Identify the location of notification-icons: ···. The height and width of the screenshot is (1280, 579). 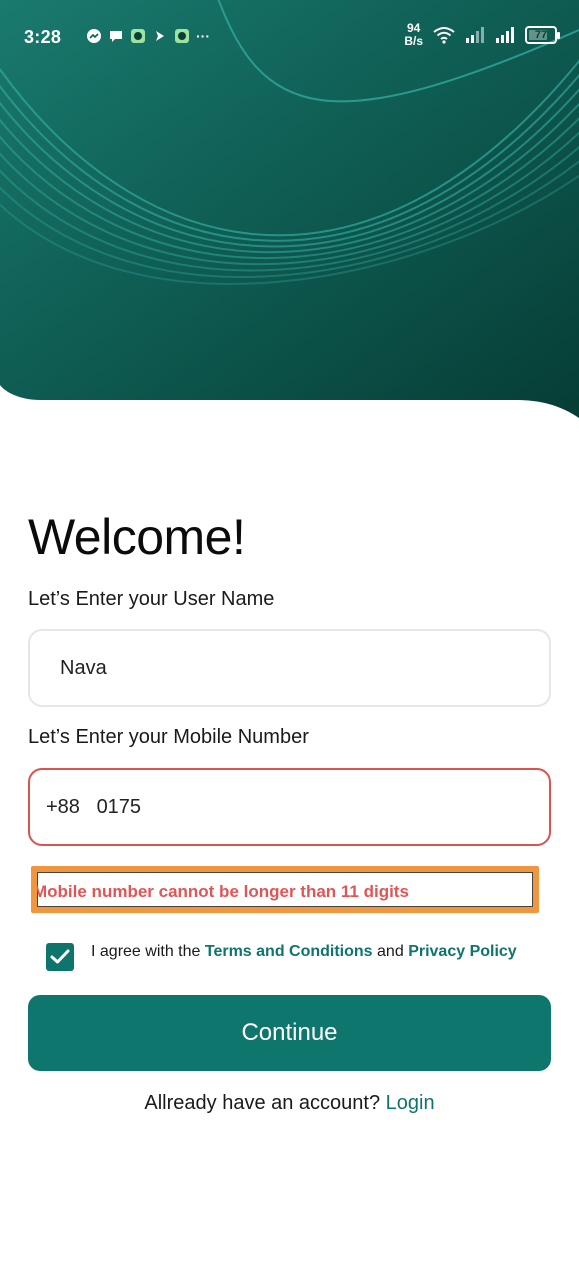
(148, 36).